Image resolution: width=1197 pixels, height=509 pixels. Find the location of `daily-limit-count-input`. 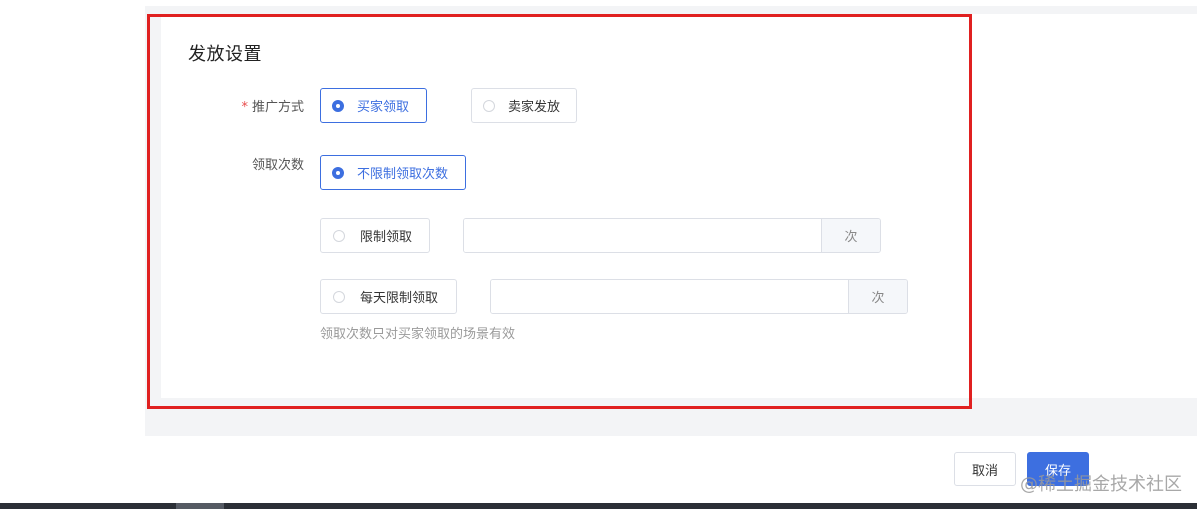

daily-limit-count-input is located at coordinates (669, 296).